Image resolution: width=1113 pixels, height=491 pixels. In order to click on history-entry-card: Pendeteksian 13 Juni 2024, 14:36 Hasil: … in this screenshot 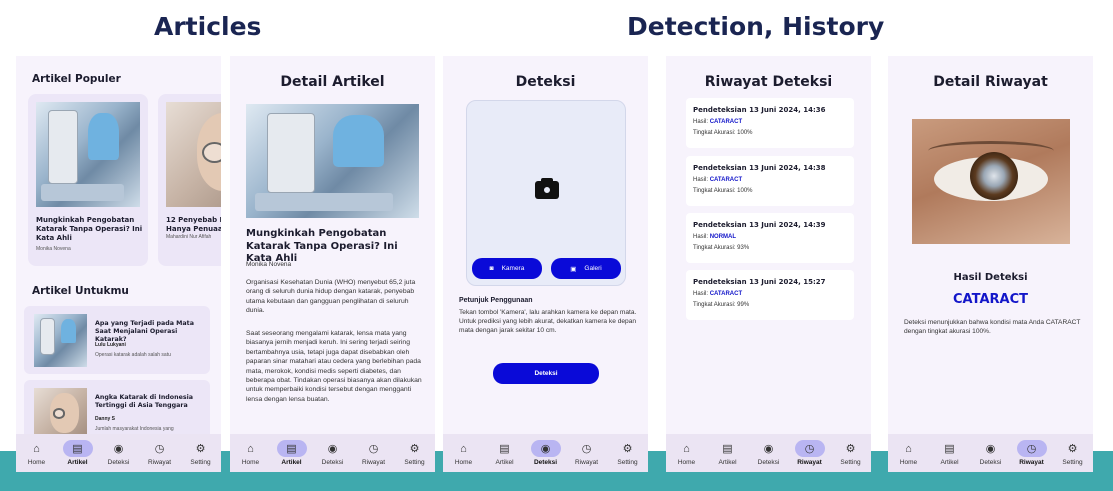, I will do `click(770, 123)`.